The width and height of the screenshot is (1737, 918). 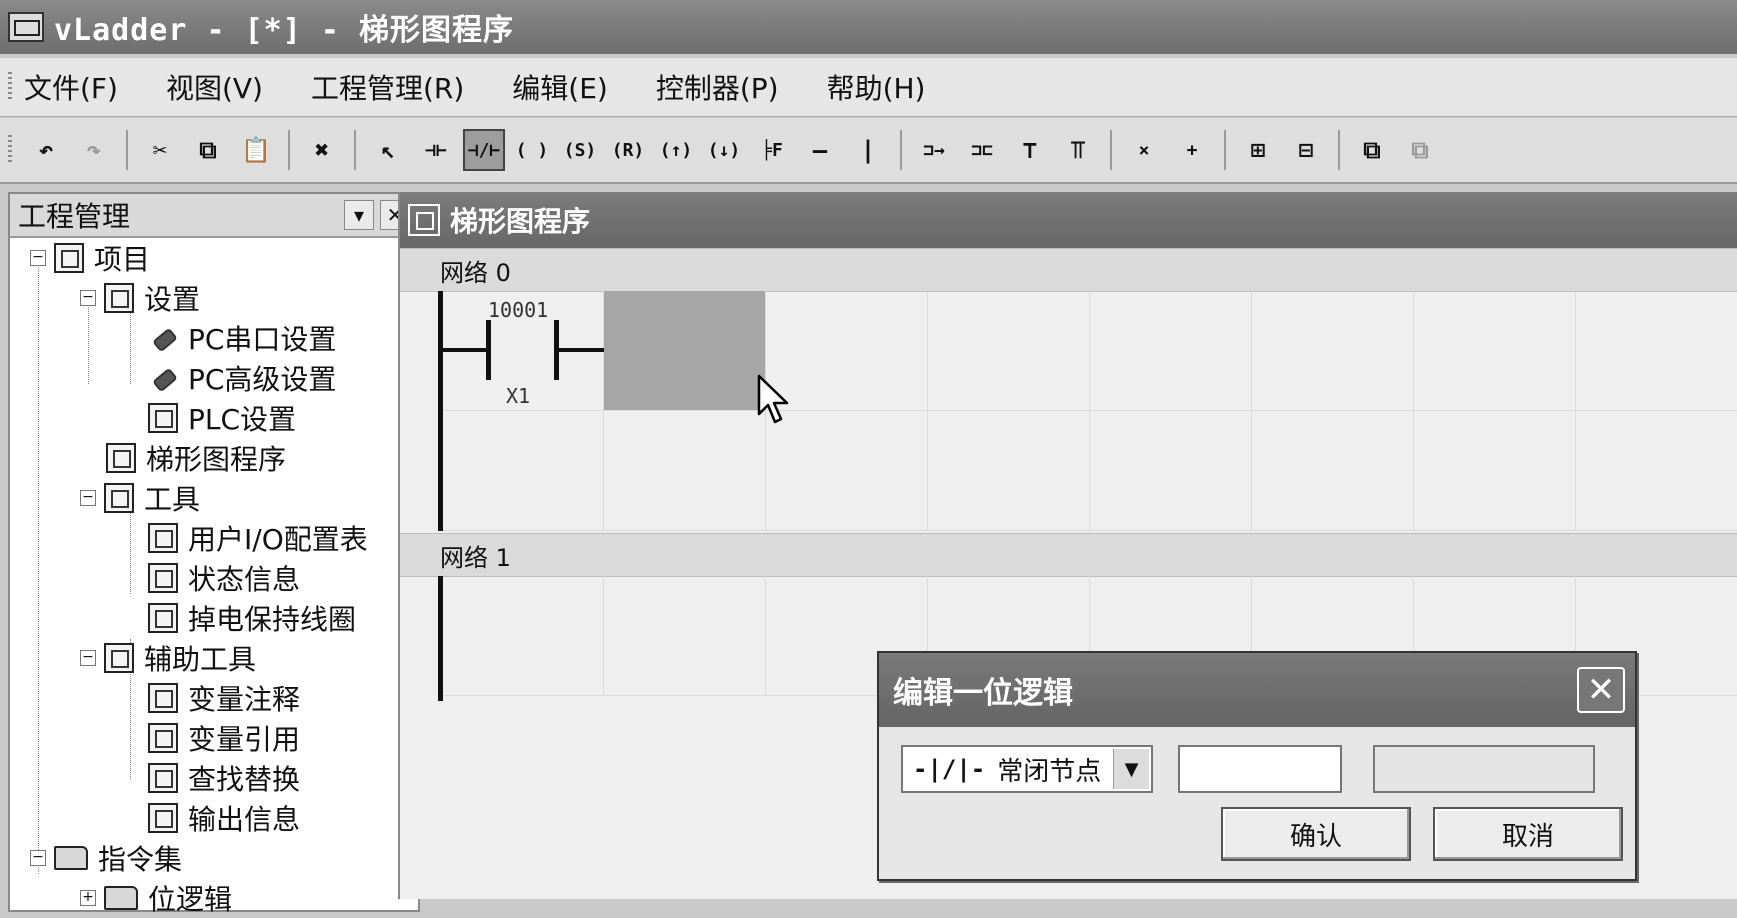 I want to click on tree-item-io-config: 用户I/O配置表, so click(x=258, y=538).